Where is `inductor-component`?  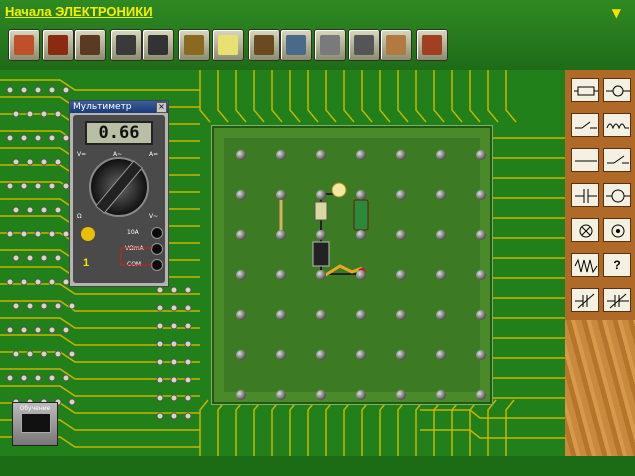
inductor-component is located at coordinates (321, 254).